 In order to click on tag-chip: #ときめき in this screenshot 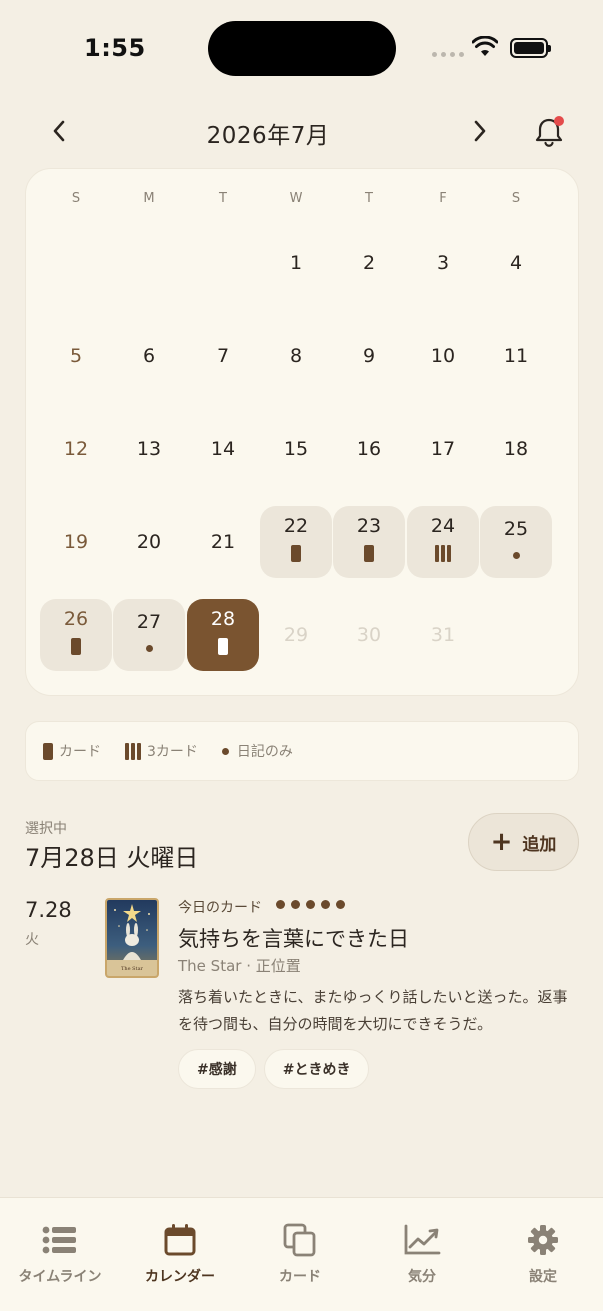, I will do `click(316, 1069)`.